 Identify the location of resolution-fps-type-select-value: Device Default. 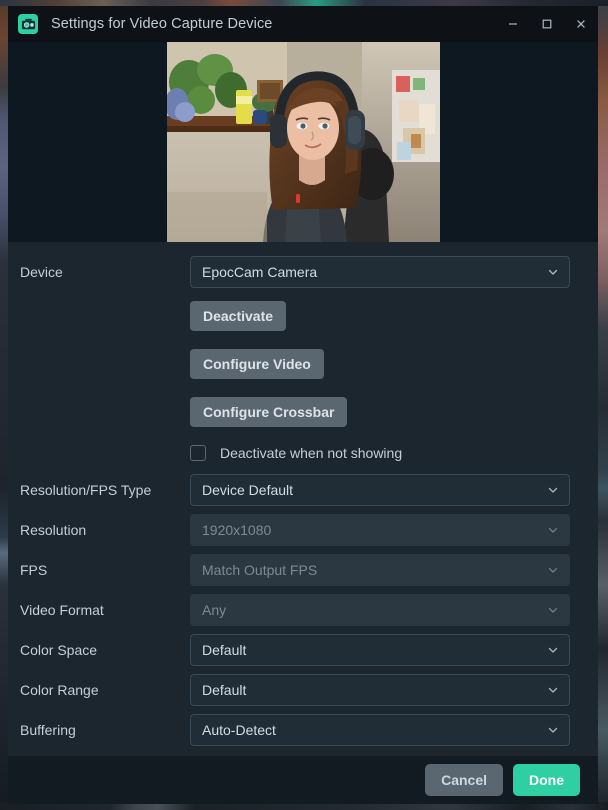
(248, 490).